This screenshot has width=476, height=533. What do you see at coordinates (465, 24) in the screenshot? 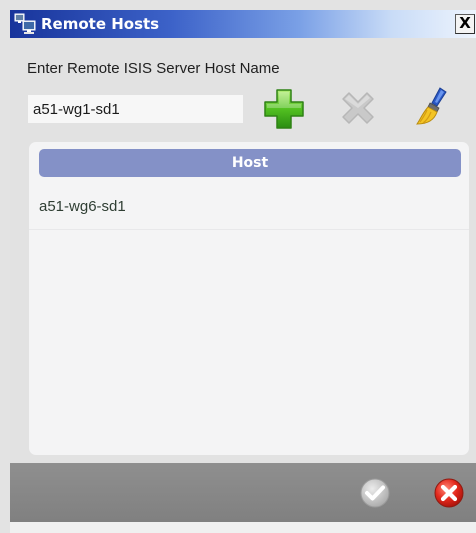
I see `close-button: X` at bounding box center [465, 24].